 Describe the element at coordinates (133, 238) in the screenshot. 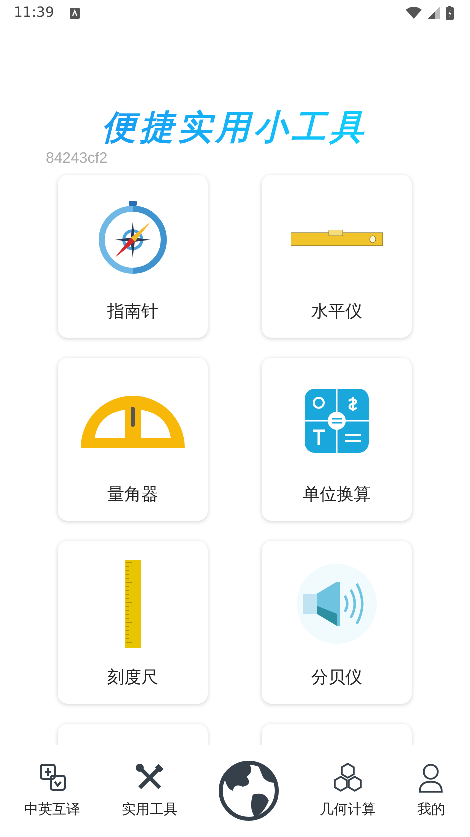

I see `compass-icon` at that location.